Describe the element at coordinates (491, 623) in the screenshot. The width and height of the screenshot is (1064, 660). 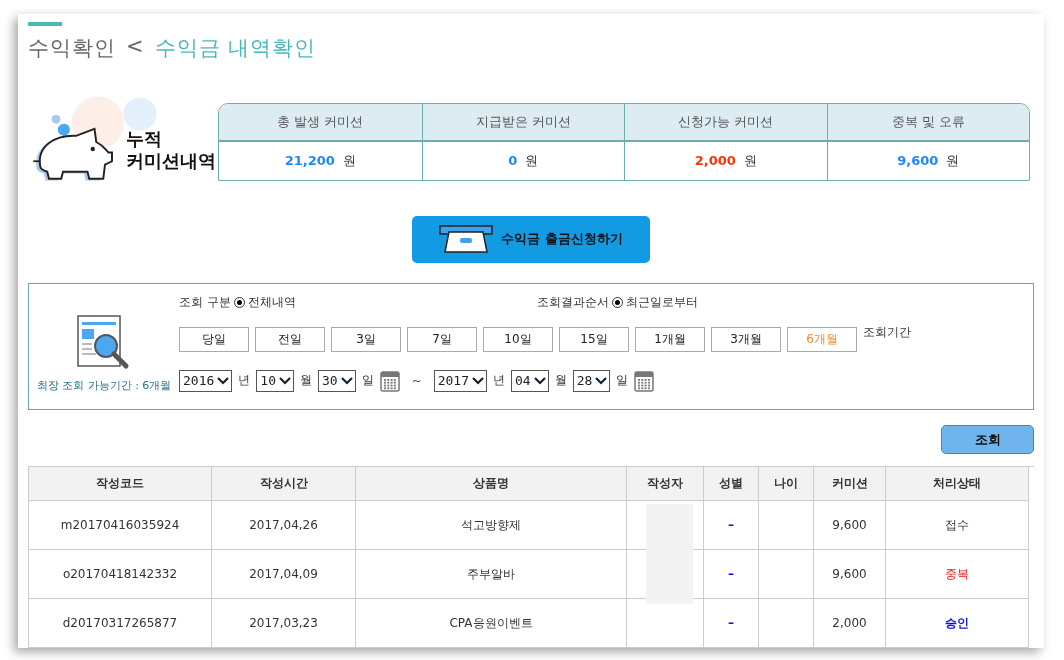
I see `table-cell: CPA응원이벤트` at that location.